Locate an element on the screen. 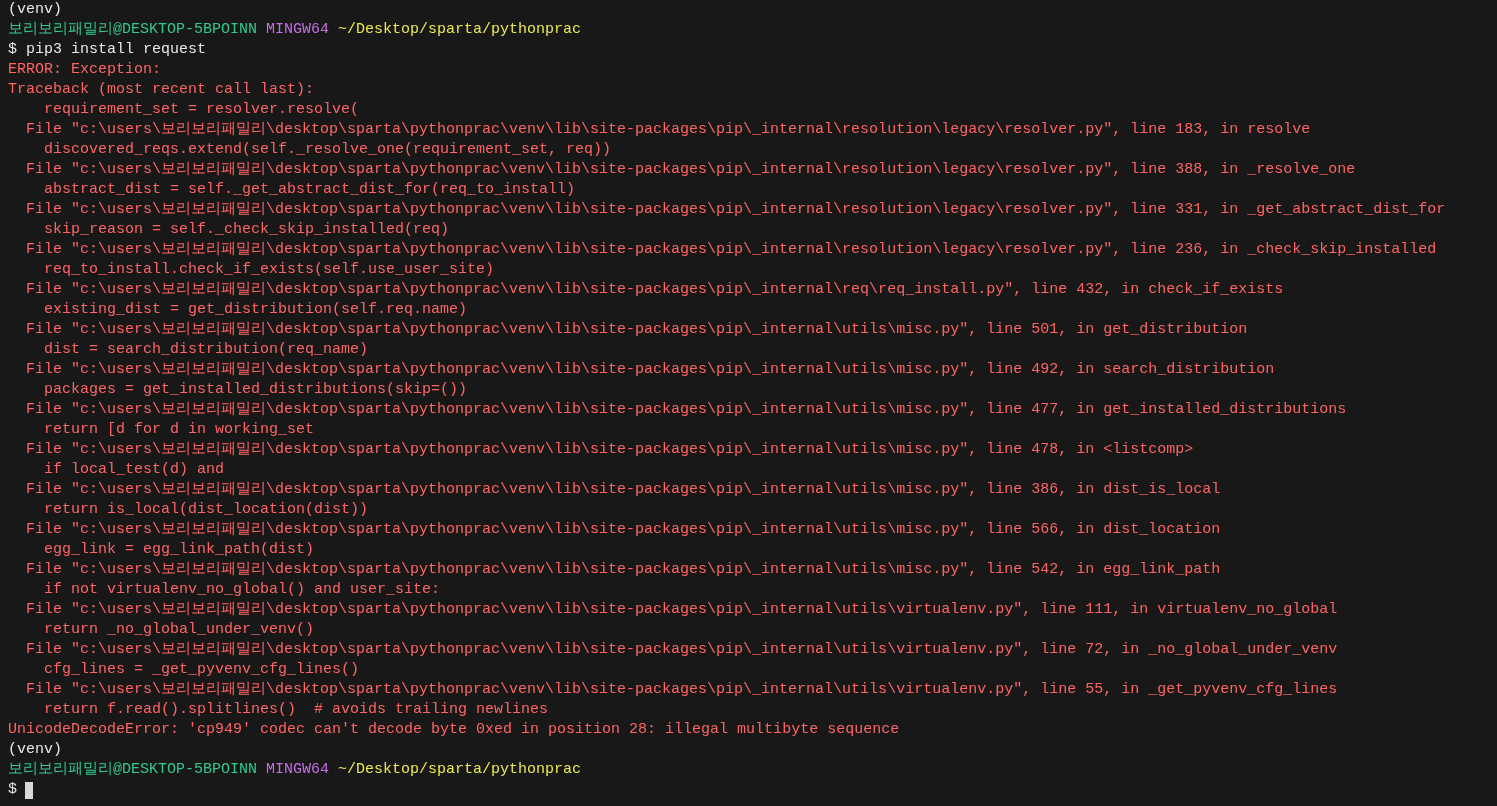 The height and width of the screenshot is (806, 1497). error-line: File "c:\users\보리보리패밀리\desktop\sparta\pythonprac\venv\lib\site-packages\pip\_internal\utils\virtualenv.py", line 111, in virtualenv_no_global is located at coordinates (681, 610).